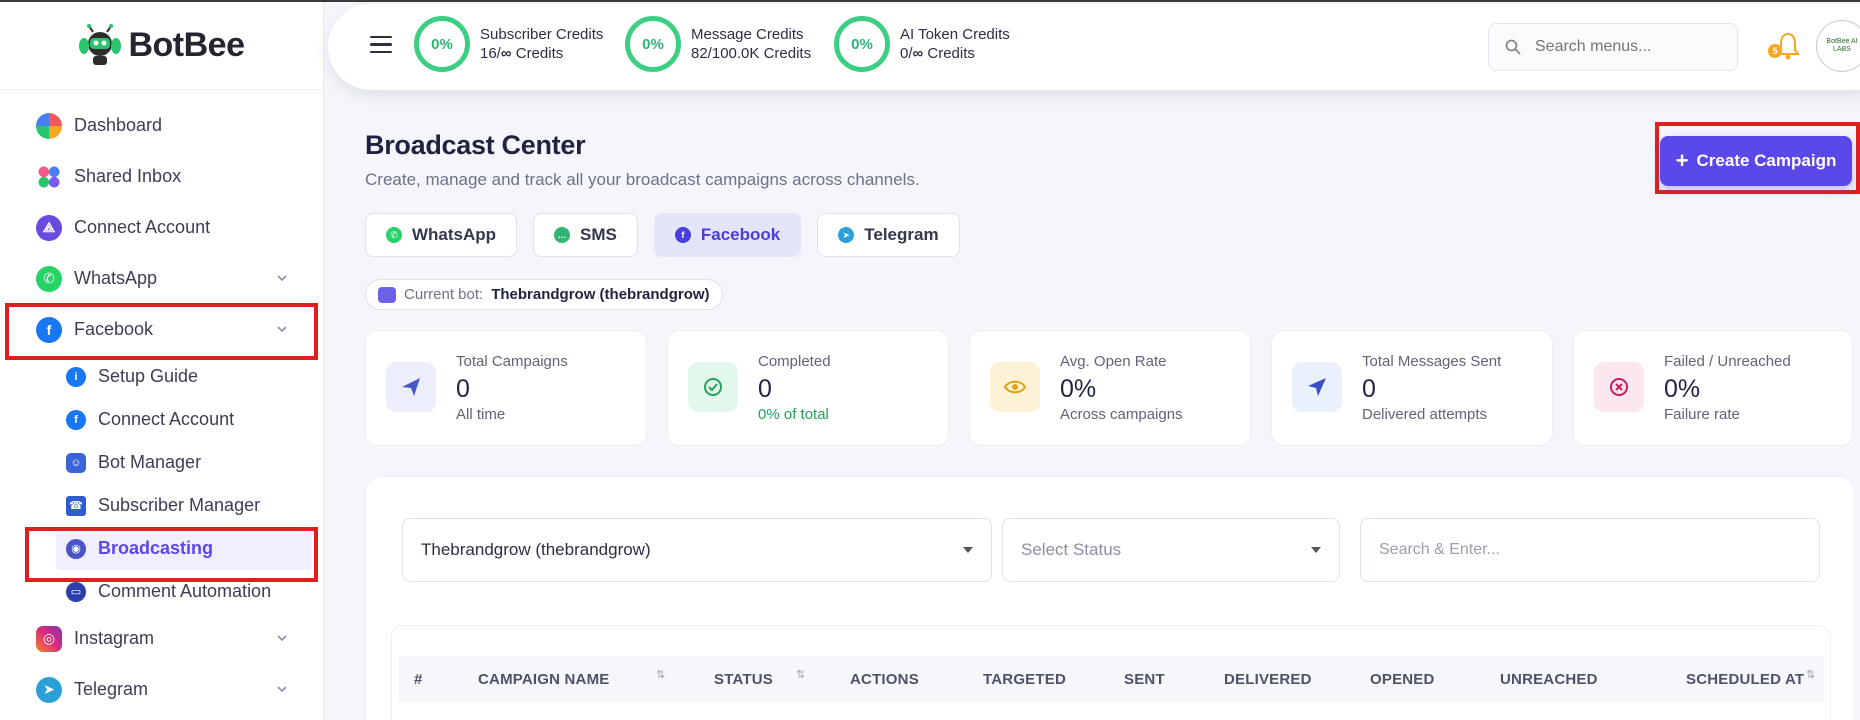  Describe the element at coordinates (598, 234) in the screenshot. I see `tab-label: SMS` at that location.